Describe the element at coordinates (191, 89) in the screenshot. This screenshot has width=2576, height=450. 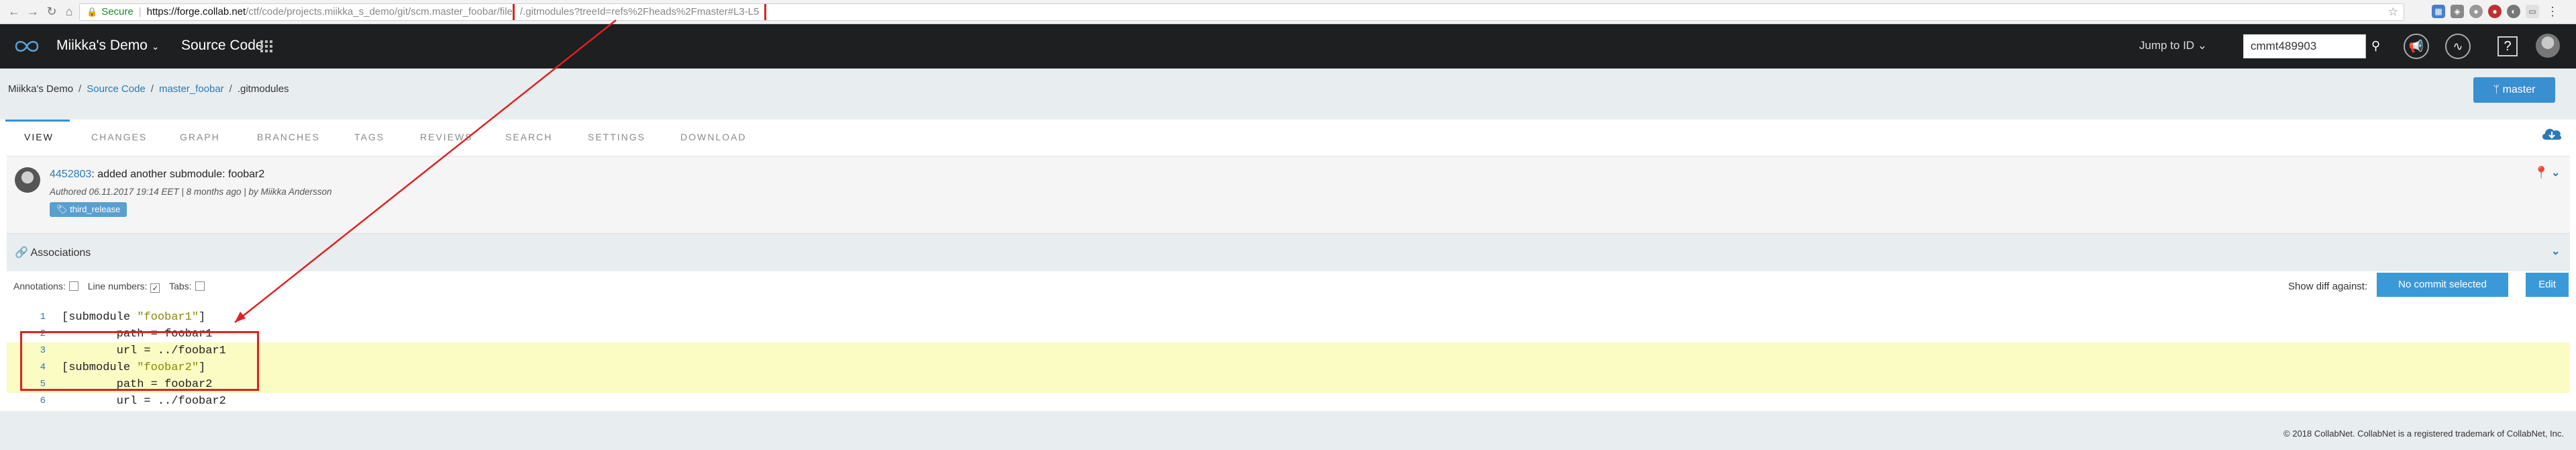
I see `breadcrumb-repo: master_foobar` at that location.